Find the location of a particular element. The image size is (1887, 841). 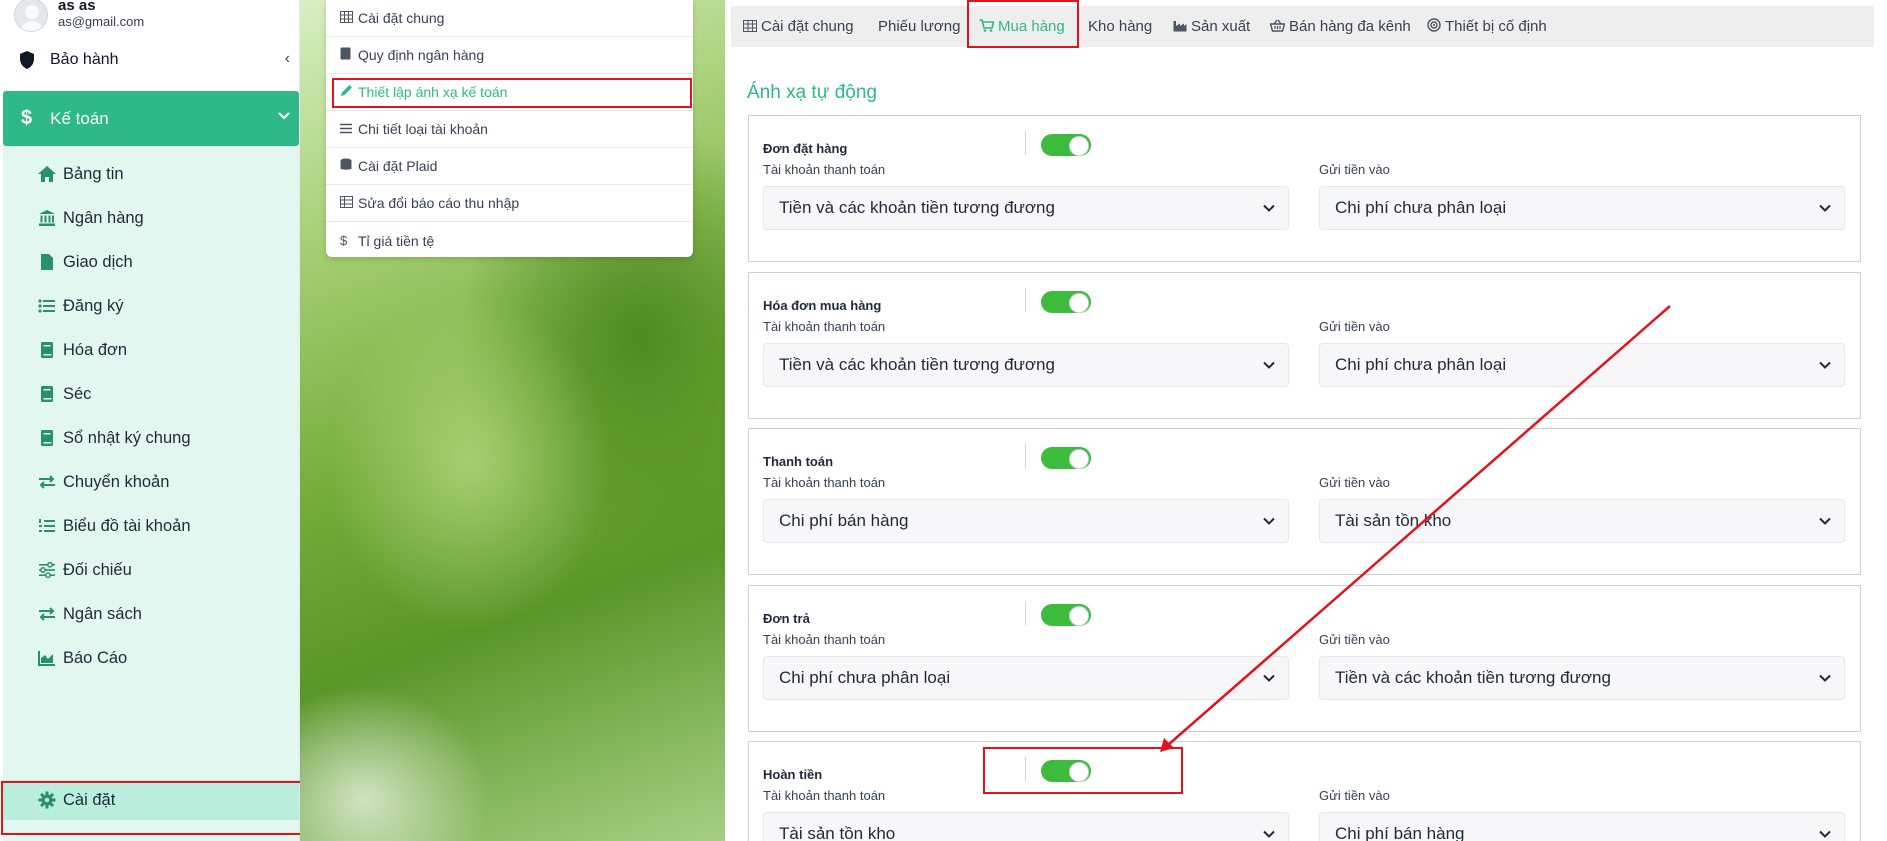

tab-inventory: Kho hàng is located at coordinates (1120, 26).